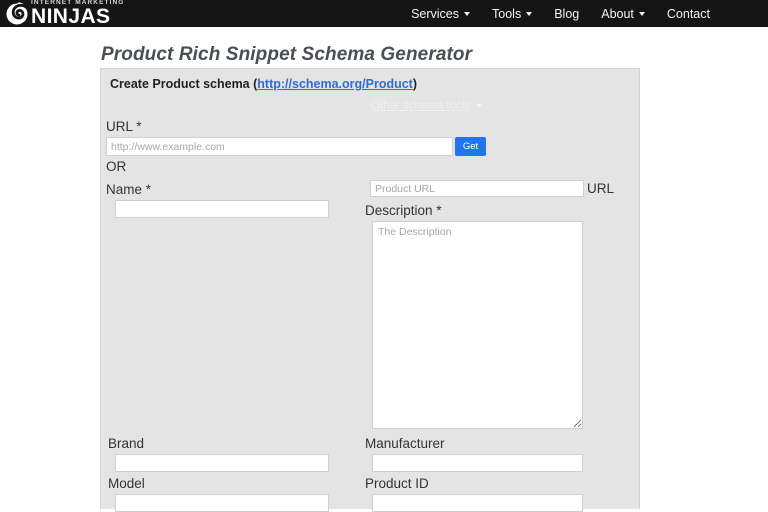 Image resolution: width=768 pixels, height=512 pixels. What do you see at coordinates (129, 189) in the screenshot?
I see `name-field-label: Name *` at bounding box center [129, 189].